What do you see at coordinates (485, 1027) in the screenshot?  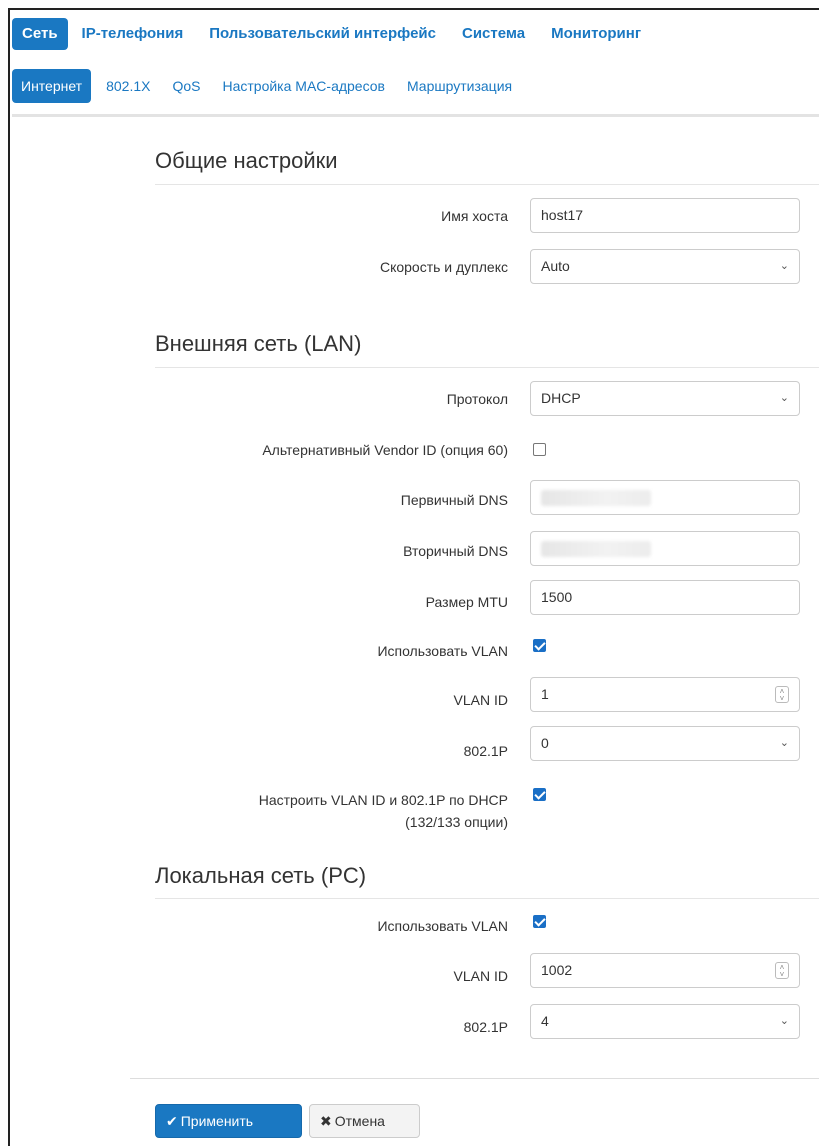 I see `lan-8021p-label: 802.1P` at bounding box center [485, 1027].